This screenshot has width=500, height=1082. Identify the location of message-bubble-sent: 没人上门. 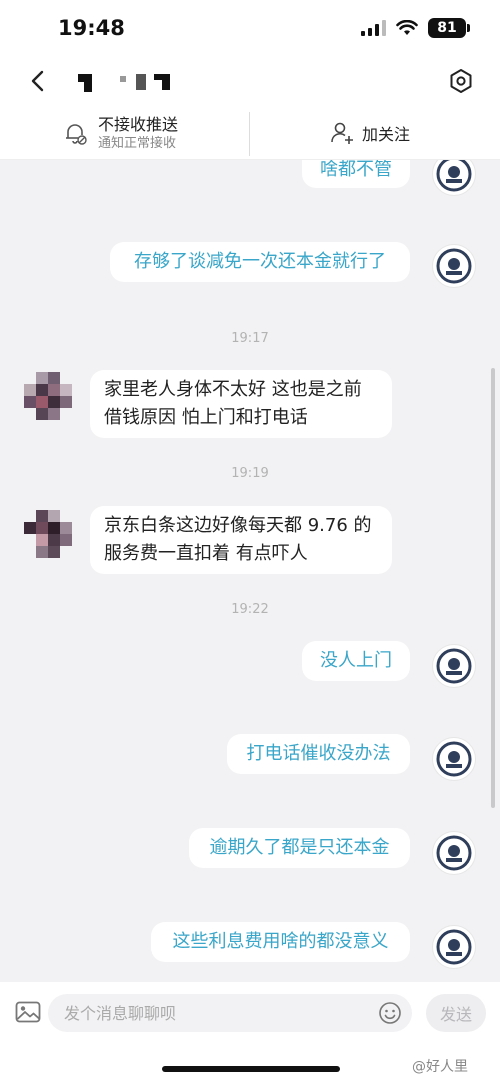
(356, 661).